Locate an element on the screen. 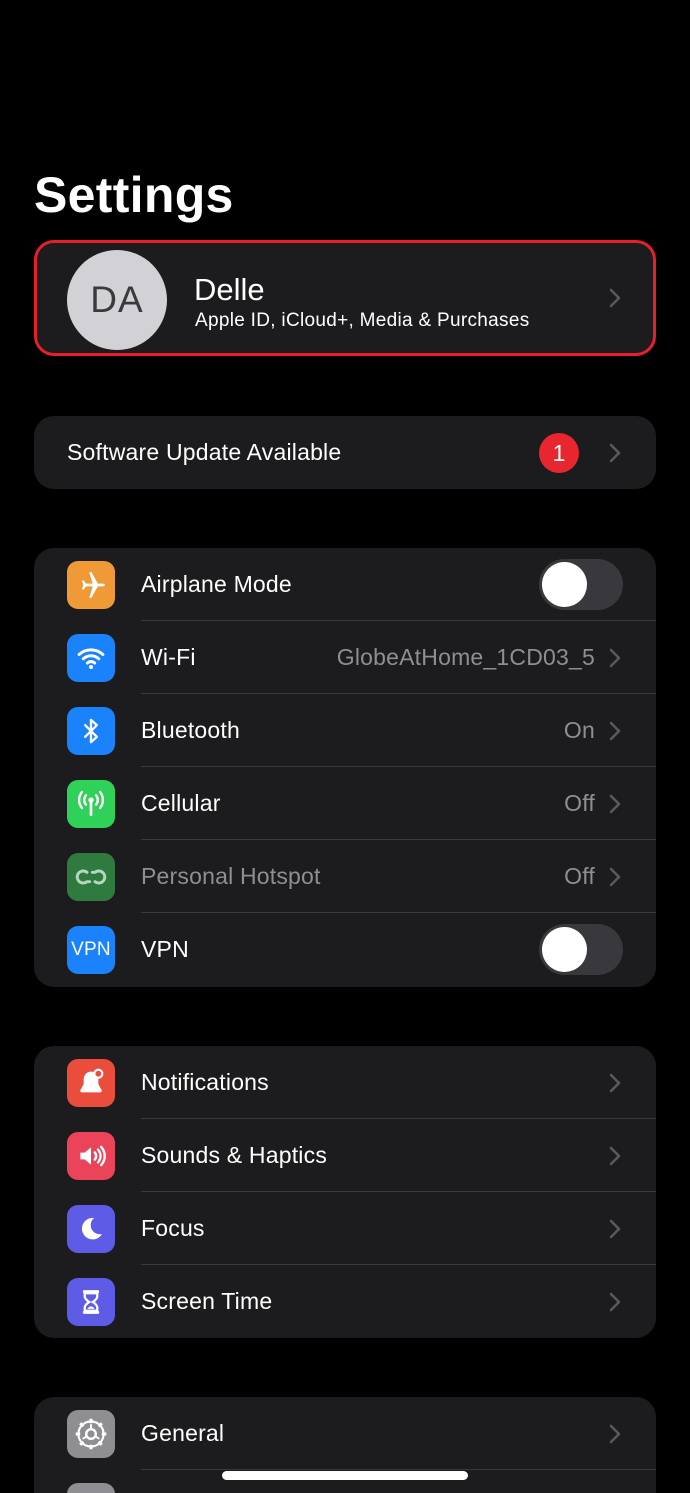 Image resolution: width=690 pixels, height=1493 pixels. vpn-row: VPN VPN is located at coordinates (345, 949).